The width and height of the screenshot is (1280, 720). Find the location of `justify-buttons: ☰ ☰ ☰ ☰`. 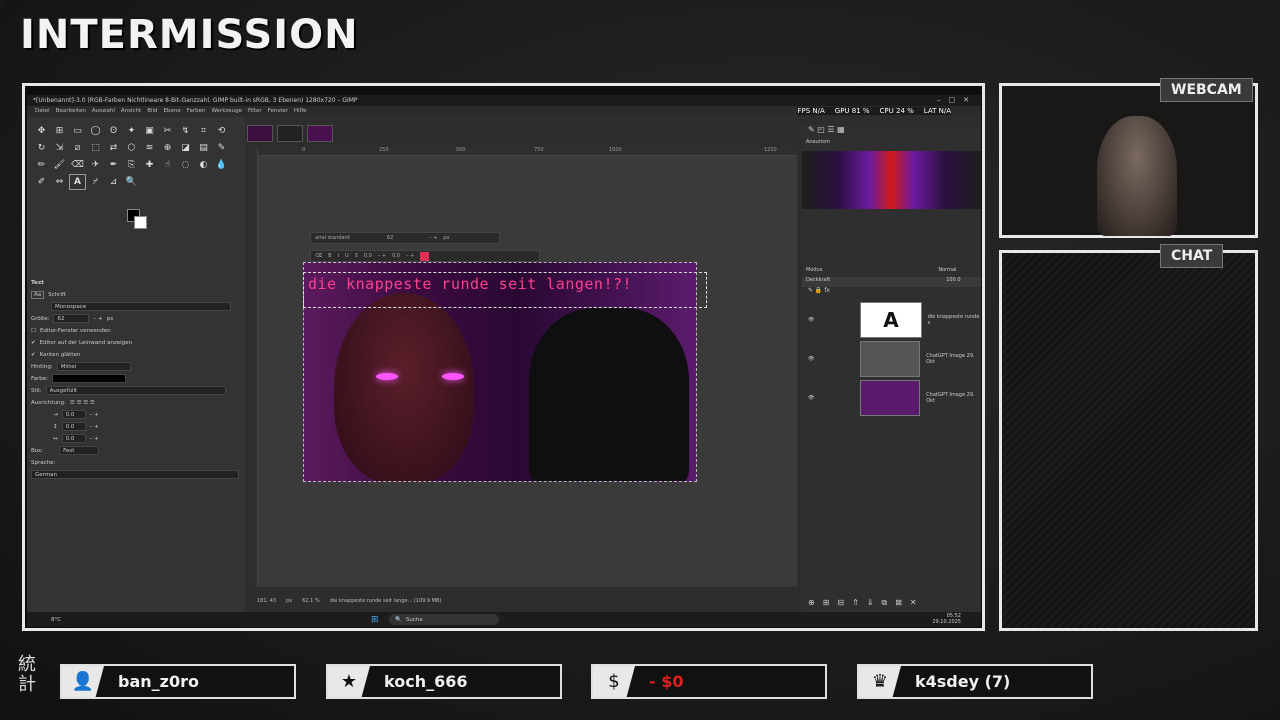

justify-buttons: ☰ ☰ ☰ ☰ is located at coordinates (82, 403).